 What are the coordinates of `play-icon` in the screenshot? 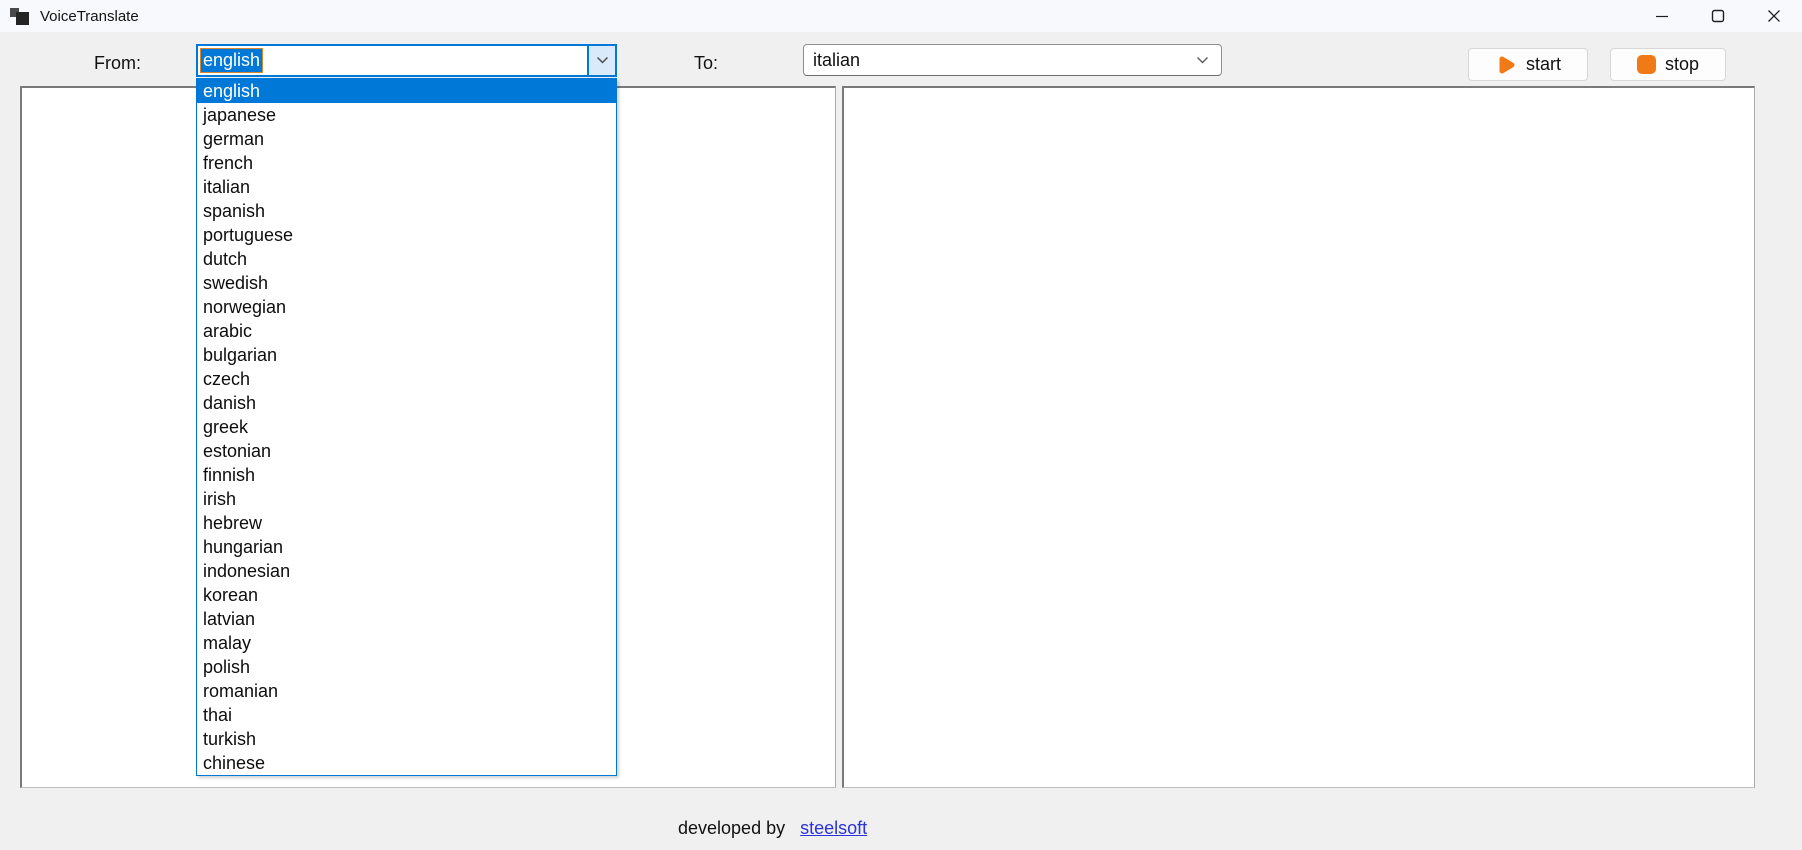 It's located at (1507, 64).